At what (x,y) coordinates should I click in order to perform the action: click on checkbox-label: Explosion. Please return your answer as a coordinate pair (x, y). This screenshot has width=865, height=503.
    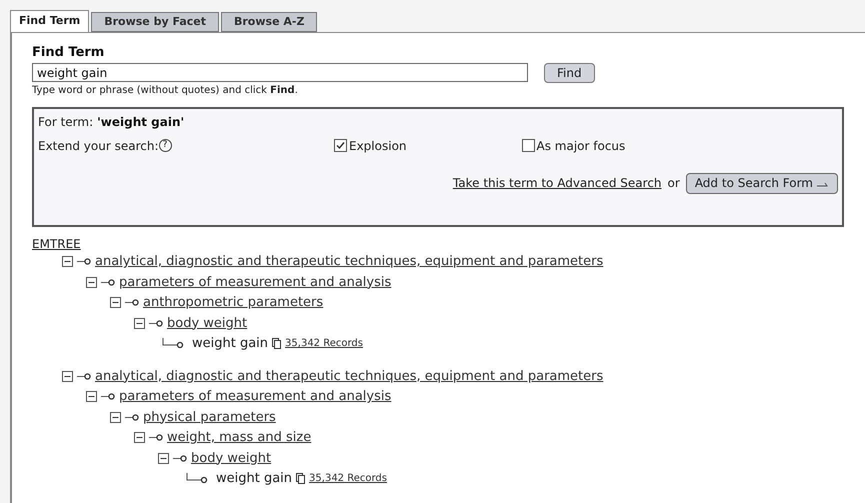
    Looking at the image, I should click on (378, 146).